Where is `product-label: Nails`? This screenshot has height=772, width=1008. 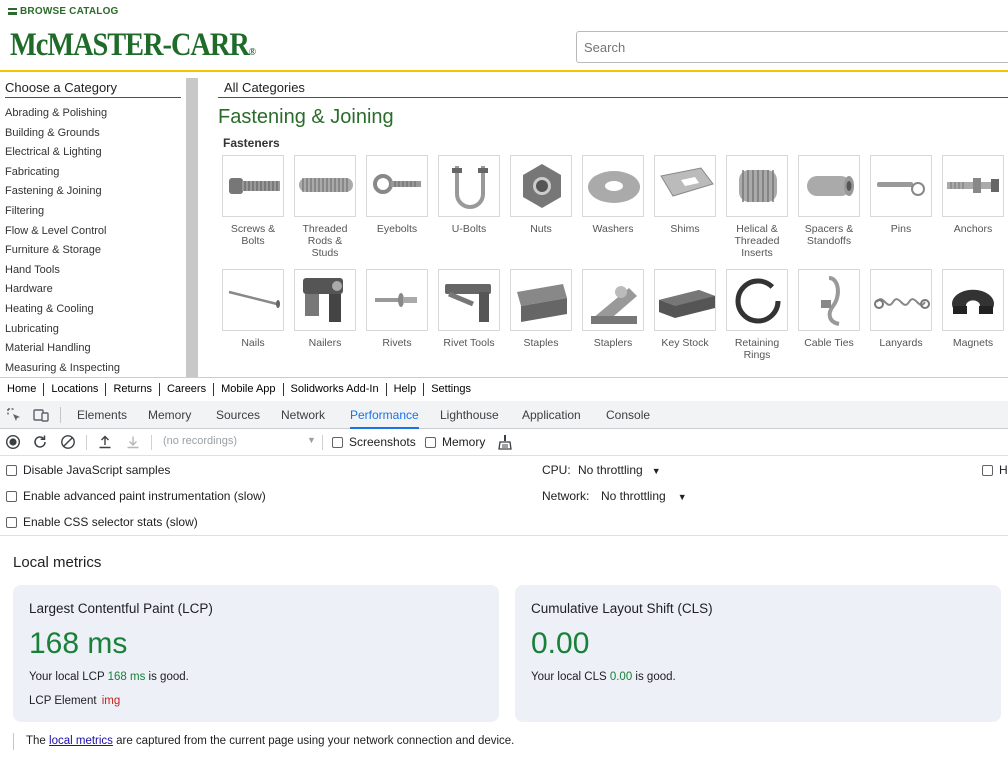 product-label: Nails is located at coordinates (253, 343).